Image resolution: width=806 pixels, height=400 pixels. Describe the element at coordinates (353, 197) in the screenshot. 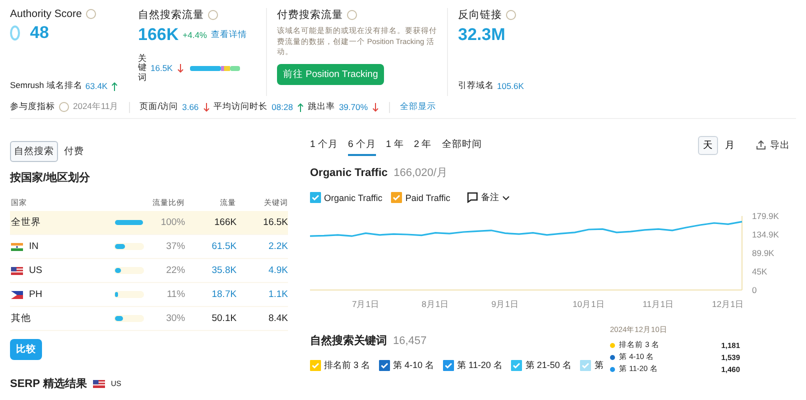

I see `legend-label: Organic Traffic` at that location.